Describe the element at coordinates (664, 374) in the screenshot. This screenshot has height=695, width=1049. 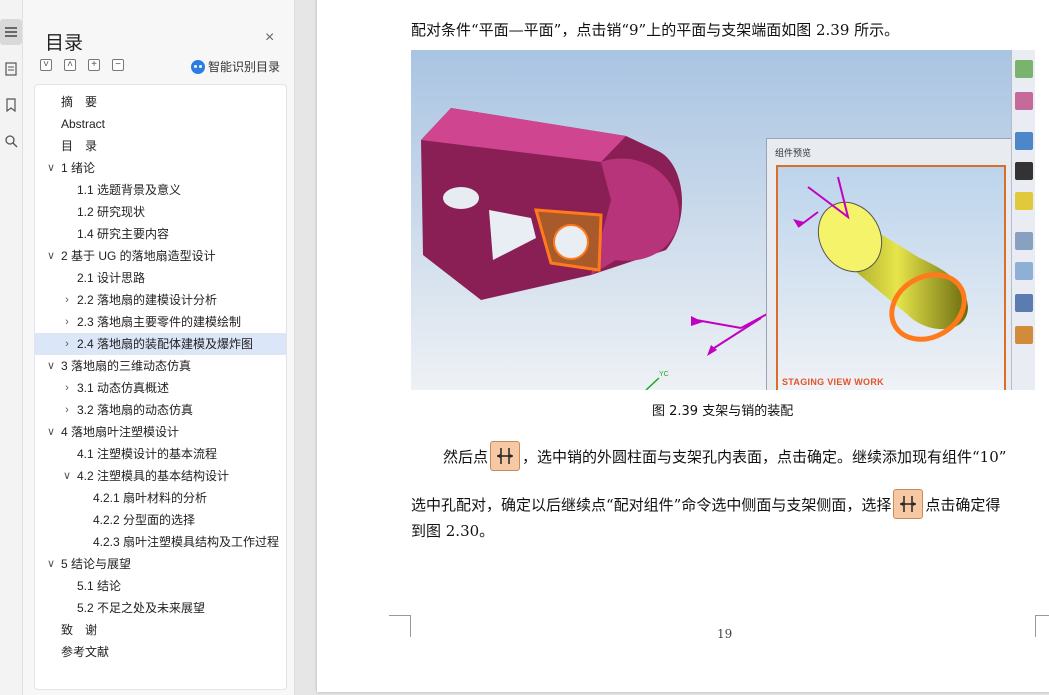
I see `axis-label: YC` at that location.